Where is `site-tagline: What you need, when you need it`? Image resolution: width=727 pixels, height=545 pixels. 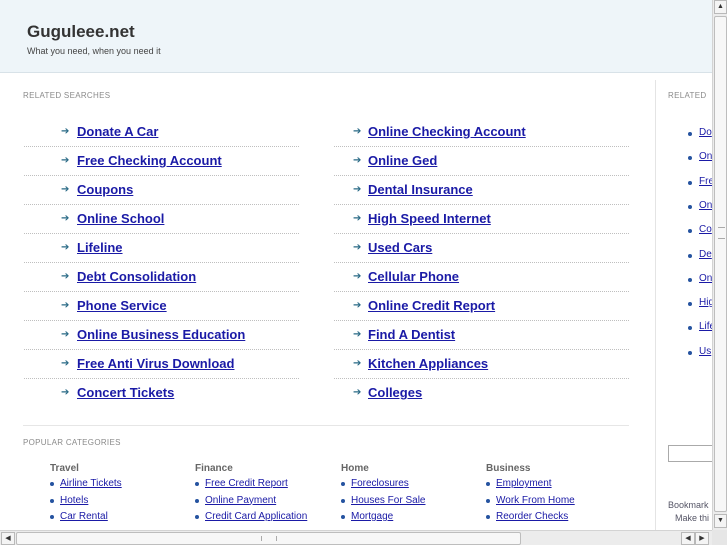 site-tagline: What you need, when you need it is located at coordinates (94, 51).